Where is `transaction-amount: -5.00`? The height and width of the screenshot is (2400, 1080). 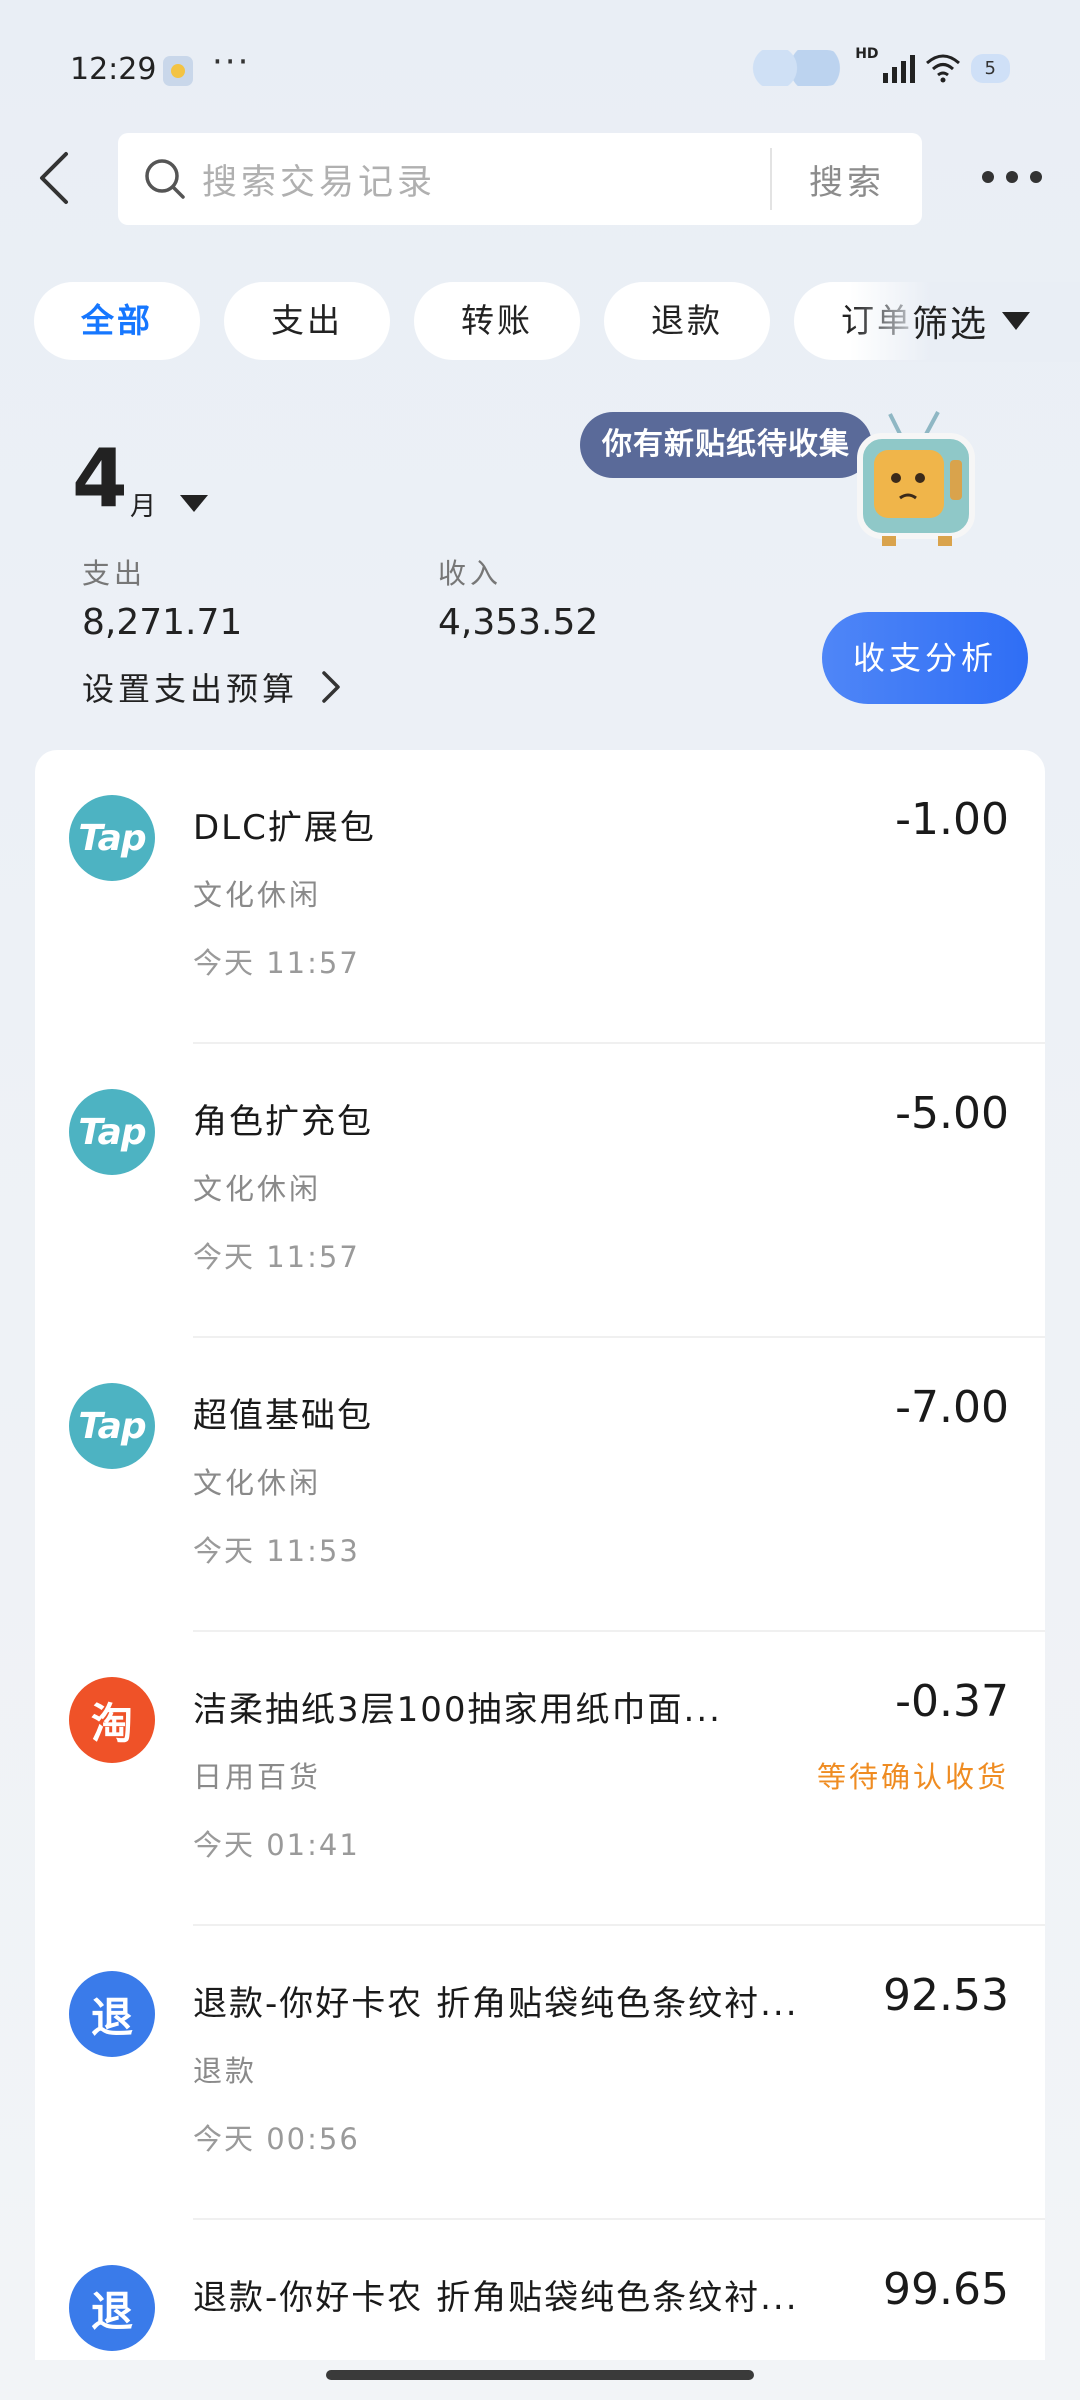
transaction-amount: -5.00 is located at coordinates (952, 1113).